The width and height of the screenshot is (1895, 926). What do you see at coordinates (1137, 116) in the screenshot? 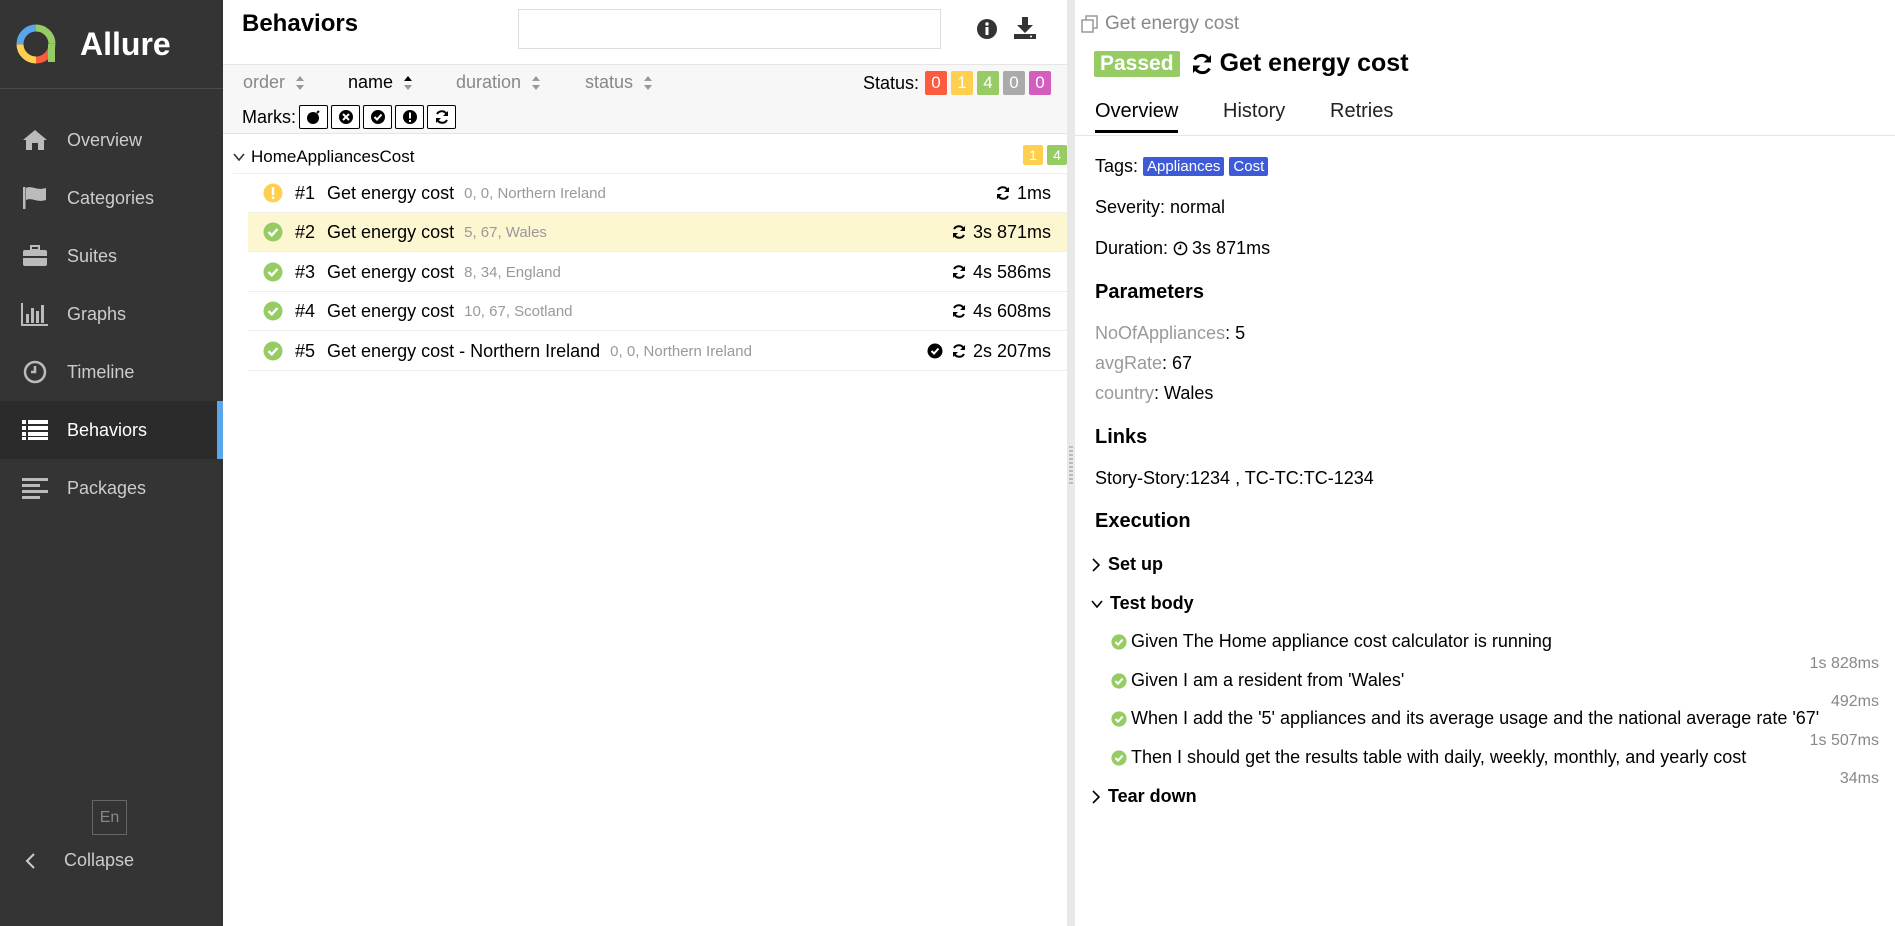
I see `tab-overview: Overview` at bounding box center [1137, 116].